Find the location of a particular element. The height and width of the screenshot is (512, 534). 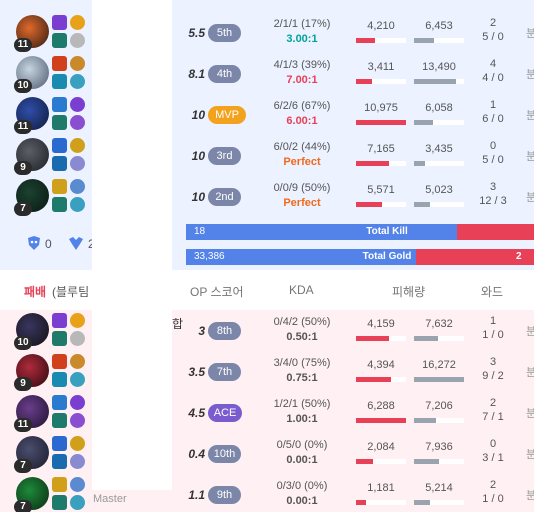

op-score: 3.5 is located at coordinates (196, 372).